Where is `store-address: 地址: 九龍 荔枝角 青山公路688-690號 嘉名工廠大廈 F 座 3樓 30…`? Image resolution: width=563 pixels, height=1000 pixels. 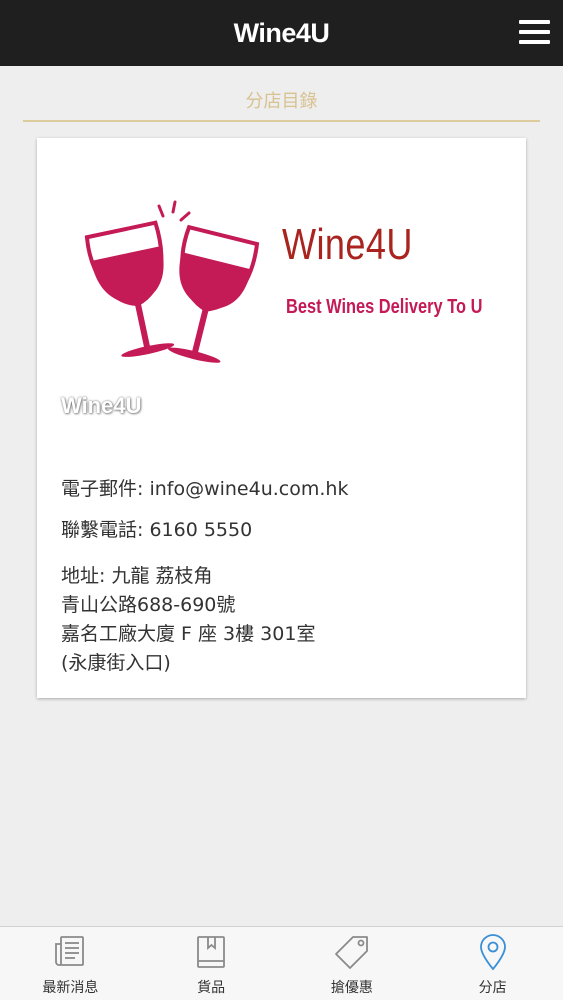 store-address: 地址: 九龍 荔枝角 青山公路688-690號 嘉名工廠大廈 F 座 3樓 30… is located at coordinates (188, 620).